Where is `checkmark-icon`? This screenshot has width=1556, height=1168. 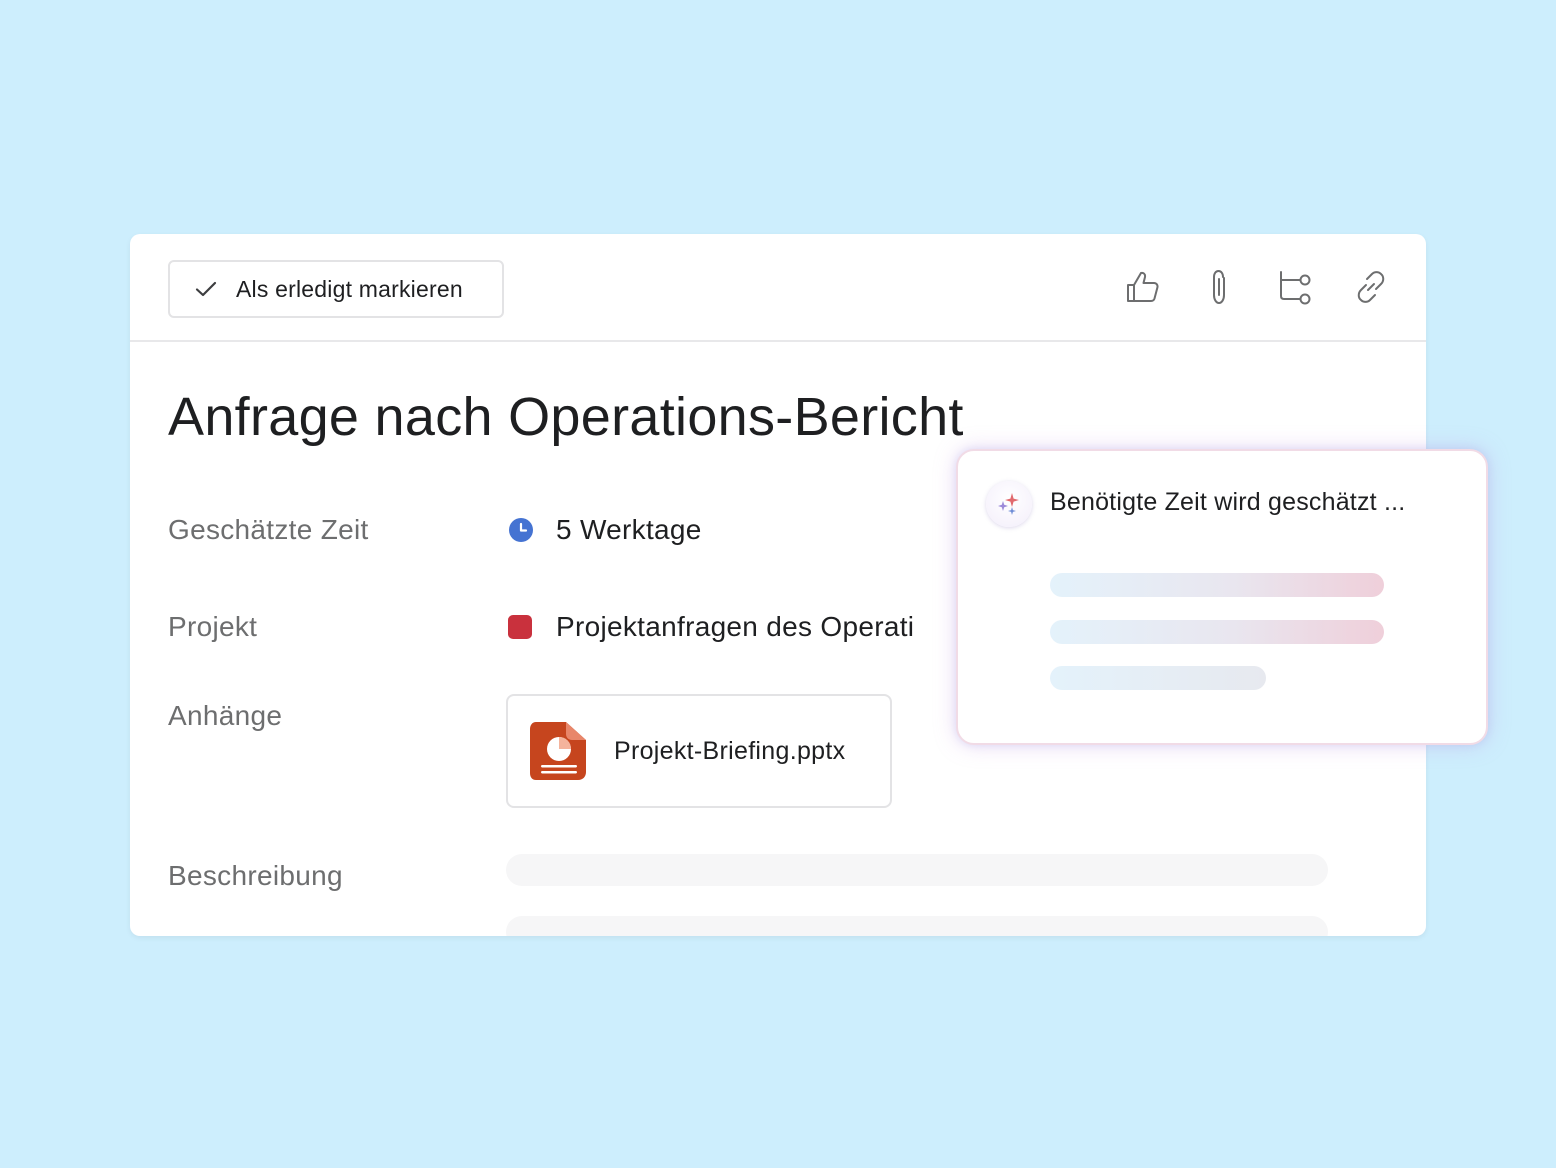 checkmark-icon is located at coordinates (206, 289).